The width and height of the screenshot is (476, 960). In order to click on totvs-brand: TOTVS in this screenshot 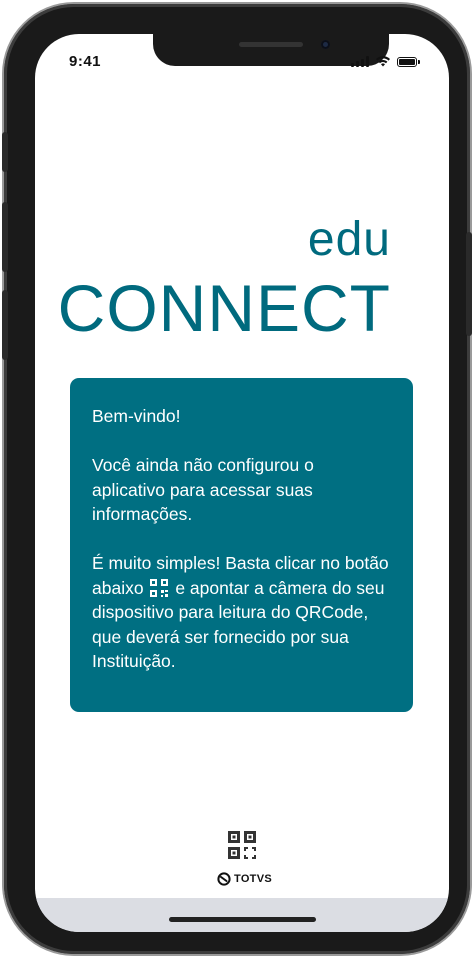, I will do `click(244, 879)`.